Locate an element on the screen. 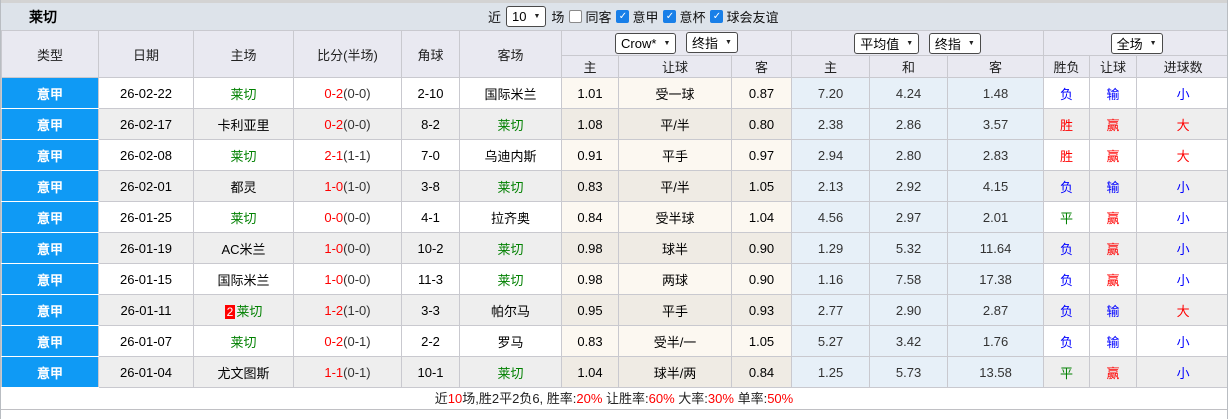  asia-away-odds: 0.97 is located at coordinates (761, 155).